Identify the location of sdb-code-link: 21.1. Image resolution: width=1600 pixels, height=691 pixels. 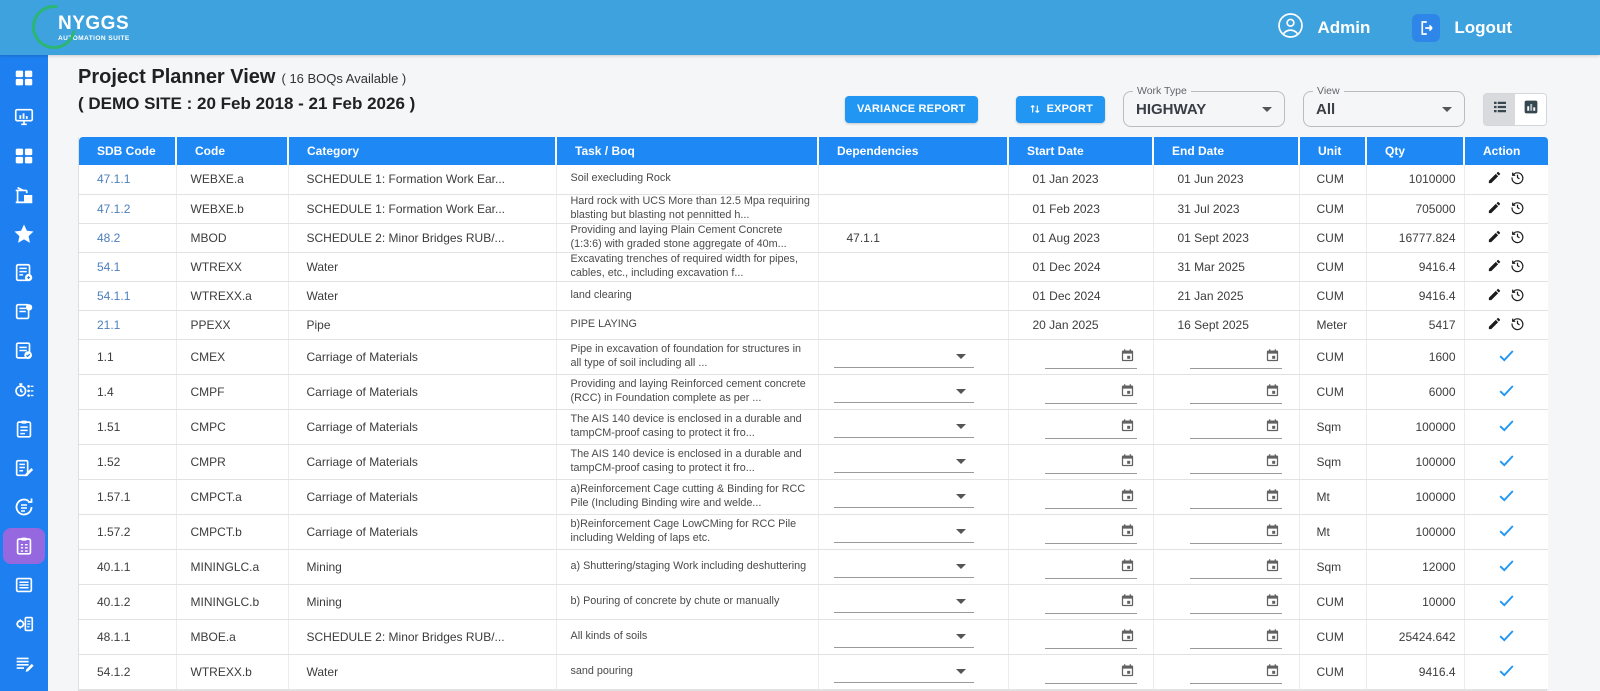
(108, 325).